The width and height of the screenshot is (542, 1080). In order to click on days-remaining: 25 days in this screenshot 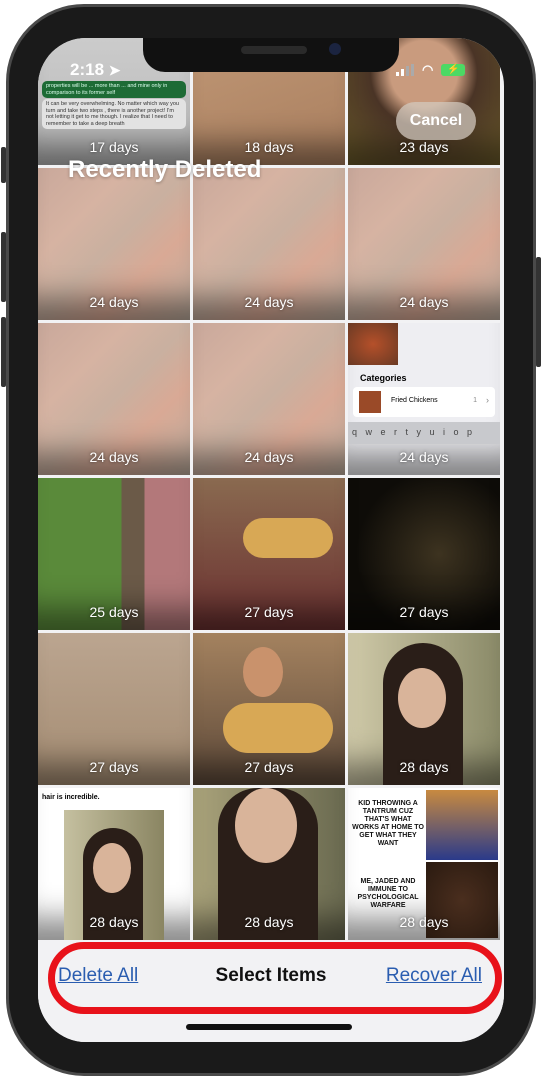, I will do `click(114, 612)`.